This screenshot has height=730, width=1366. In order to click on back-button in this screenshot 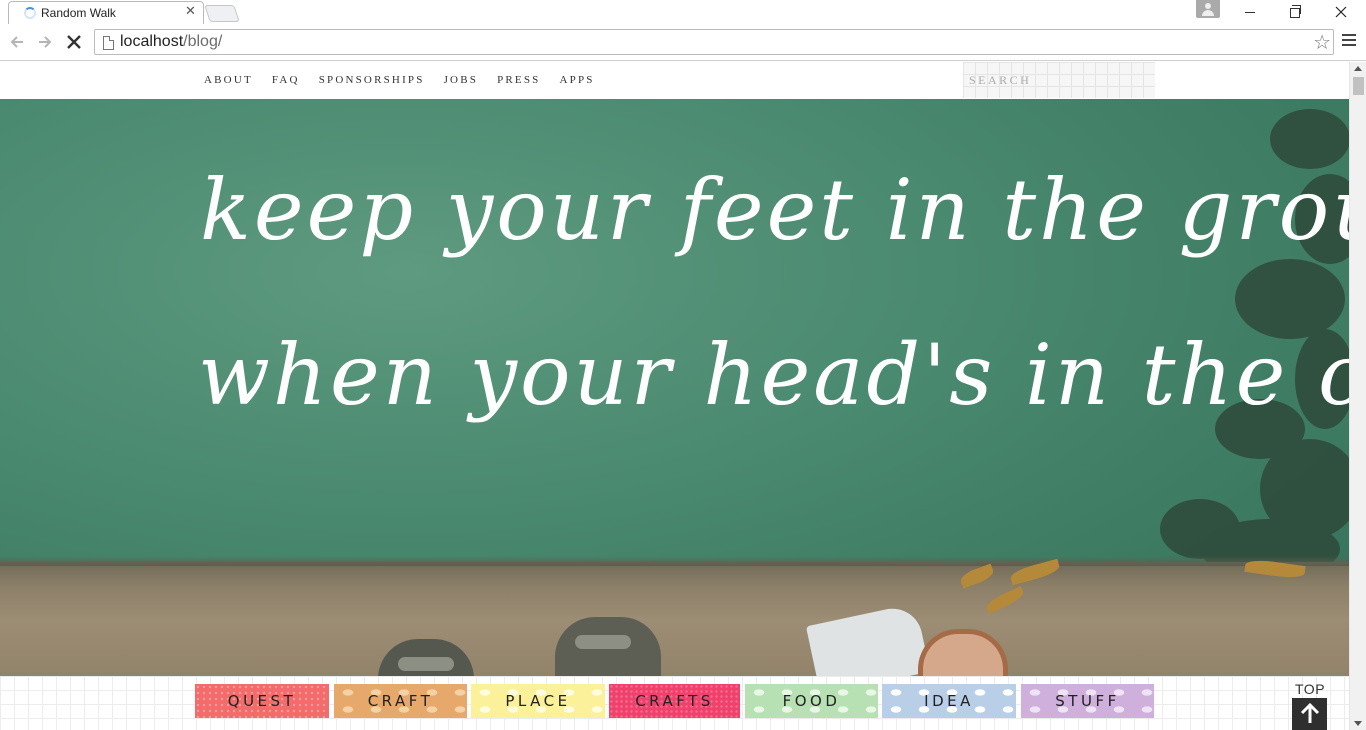, I will do `click(17, 42)`.